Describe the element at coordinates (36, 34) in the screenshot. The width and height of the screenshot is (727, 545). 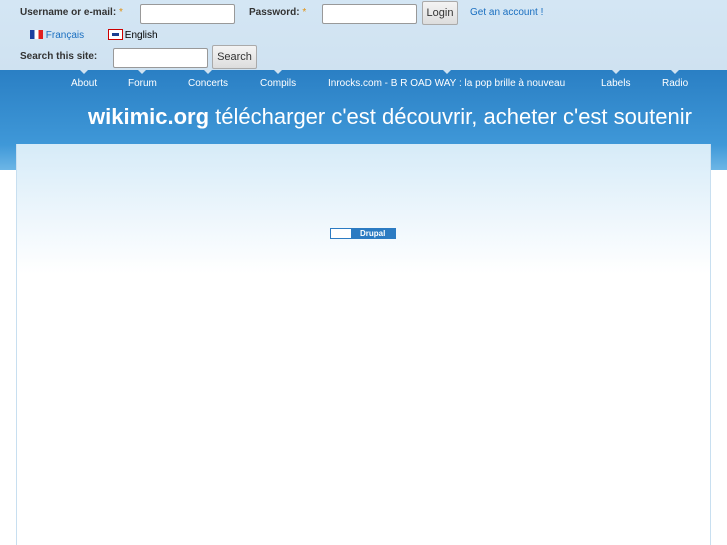
I see `french-flag-icon` at that location.